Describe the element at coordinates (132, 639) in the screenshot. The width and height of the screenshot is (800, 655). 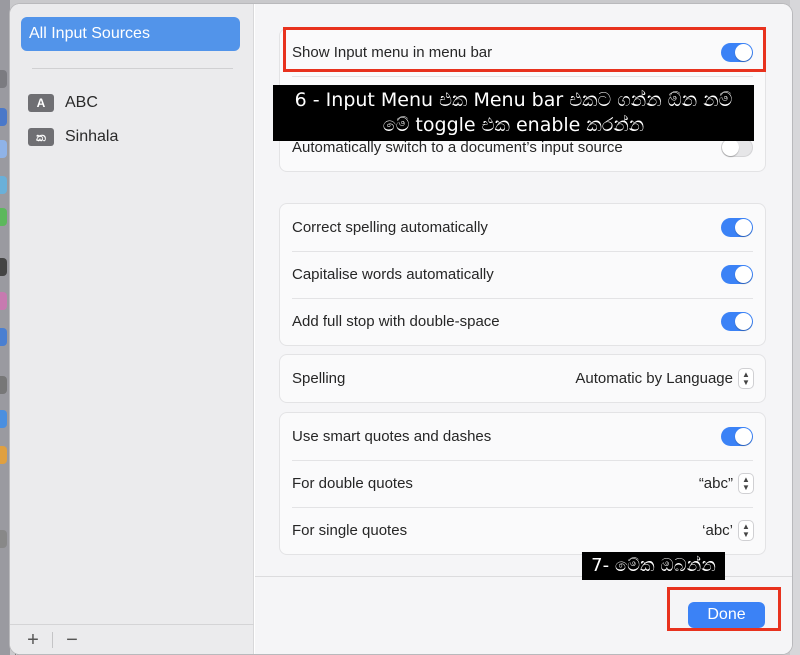
I see `sidebar-footer: + −` at that location.